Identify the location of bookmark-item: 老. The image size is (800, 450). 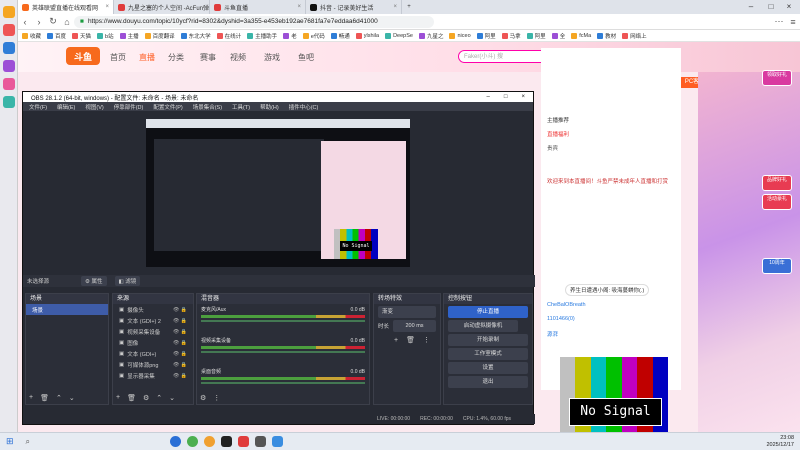
(290, 36).